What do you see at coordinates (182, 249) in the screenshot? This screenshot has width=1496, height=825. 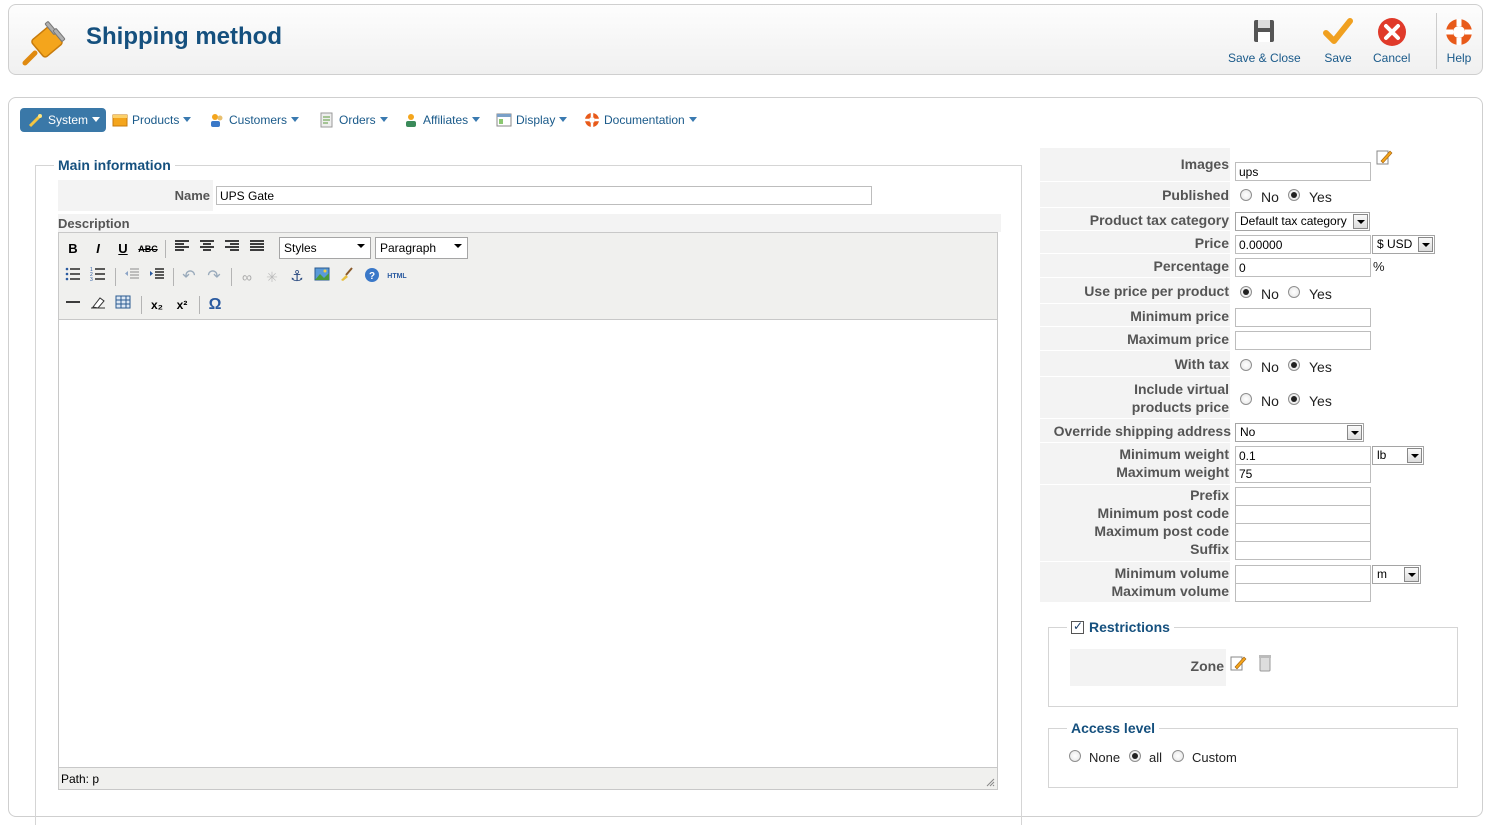 I see `align-left-icon` at bounding box center [182, 249].